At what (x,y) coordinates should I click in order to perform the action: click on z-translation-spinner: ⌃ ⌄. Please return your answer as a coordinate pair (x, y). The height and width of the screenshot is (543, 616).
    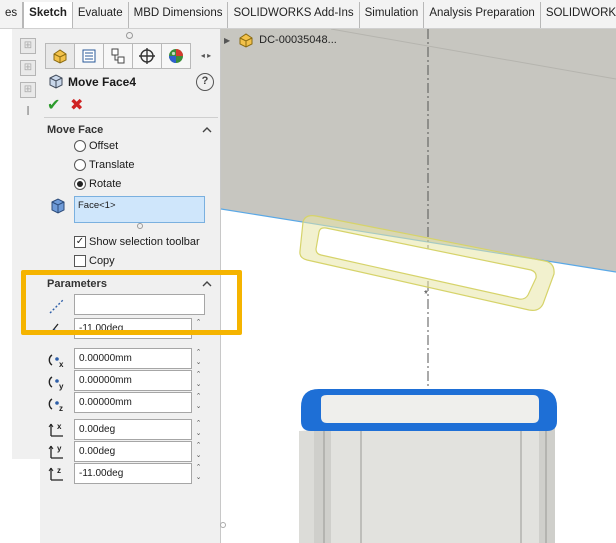
    Looking at the image, I should click on (198, 402).